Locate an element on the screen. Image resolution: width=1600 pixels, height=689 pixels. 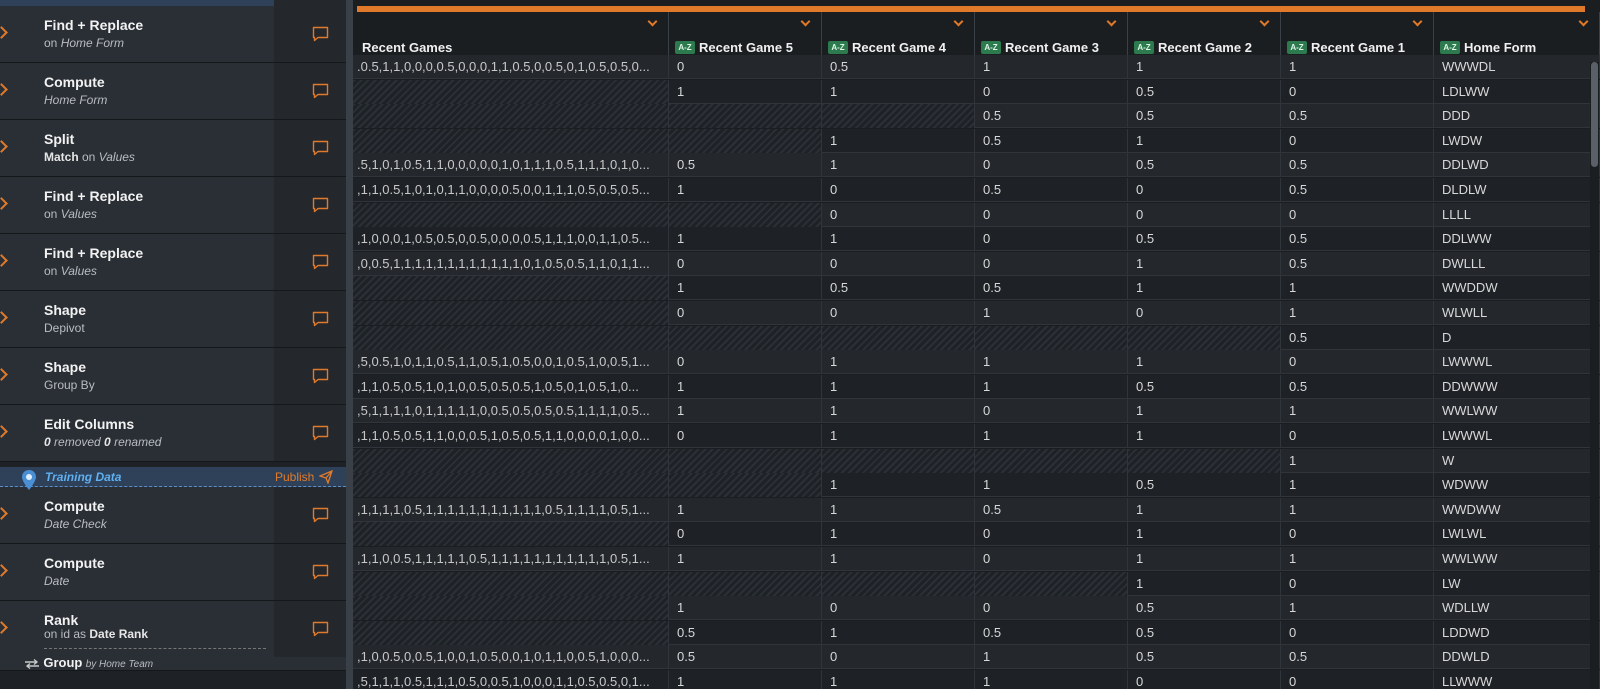
table-cell: DDLWD is located at coordinates (1517, 165).